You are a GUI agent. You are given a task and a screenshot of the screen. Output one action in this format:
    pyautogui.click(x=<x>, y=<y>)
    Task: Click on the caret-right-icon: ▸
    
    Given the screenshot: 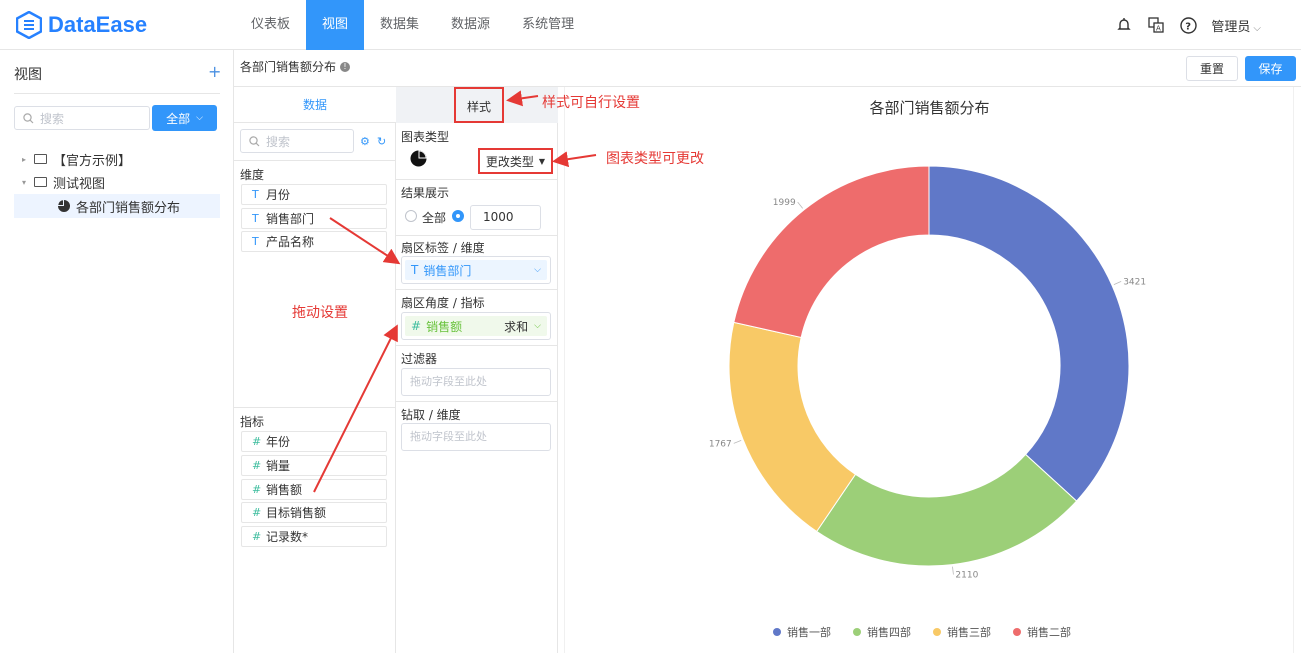 What is the action you would take?
    pyautogui.click(x=24, y=159)
    